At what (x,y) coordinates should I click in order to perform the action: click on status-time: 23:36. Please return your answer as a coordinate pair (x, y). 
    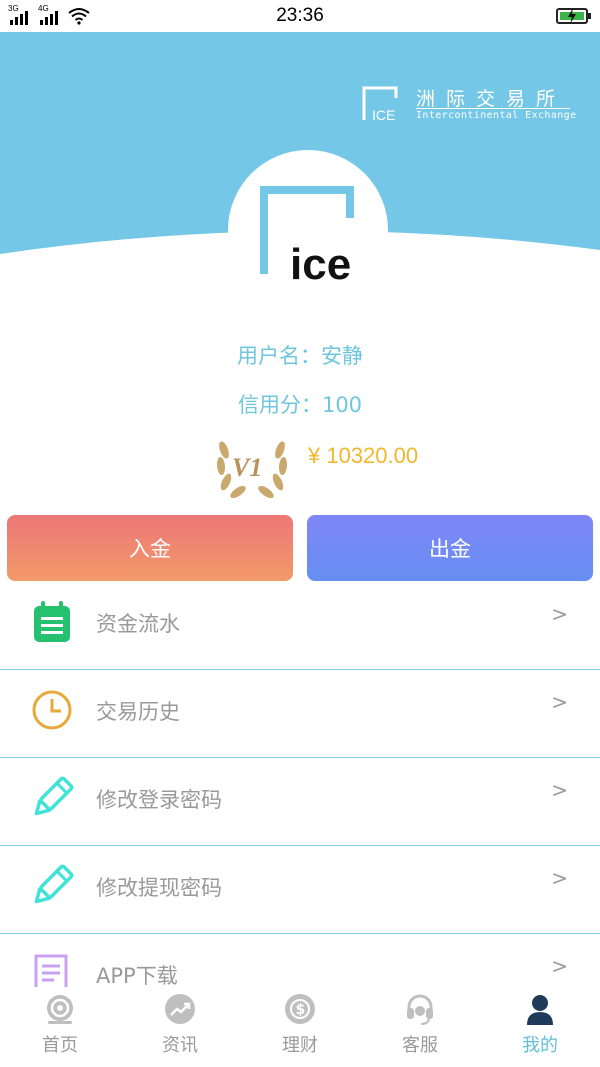
    Looking at the image, I should click on (300, 15).